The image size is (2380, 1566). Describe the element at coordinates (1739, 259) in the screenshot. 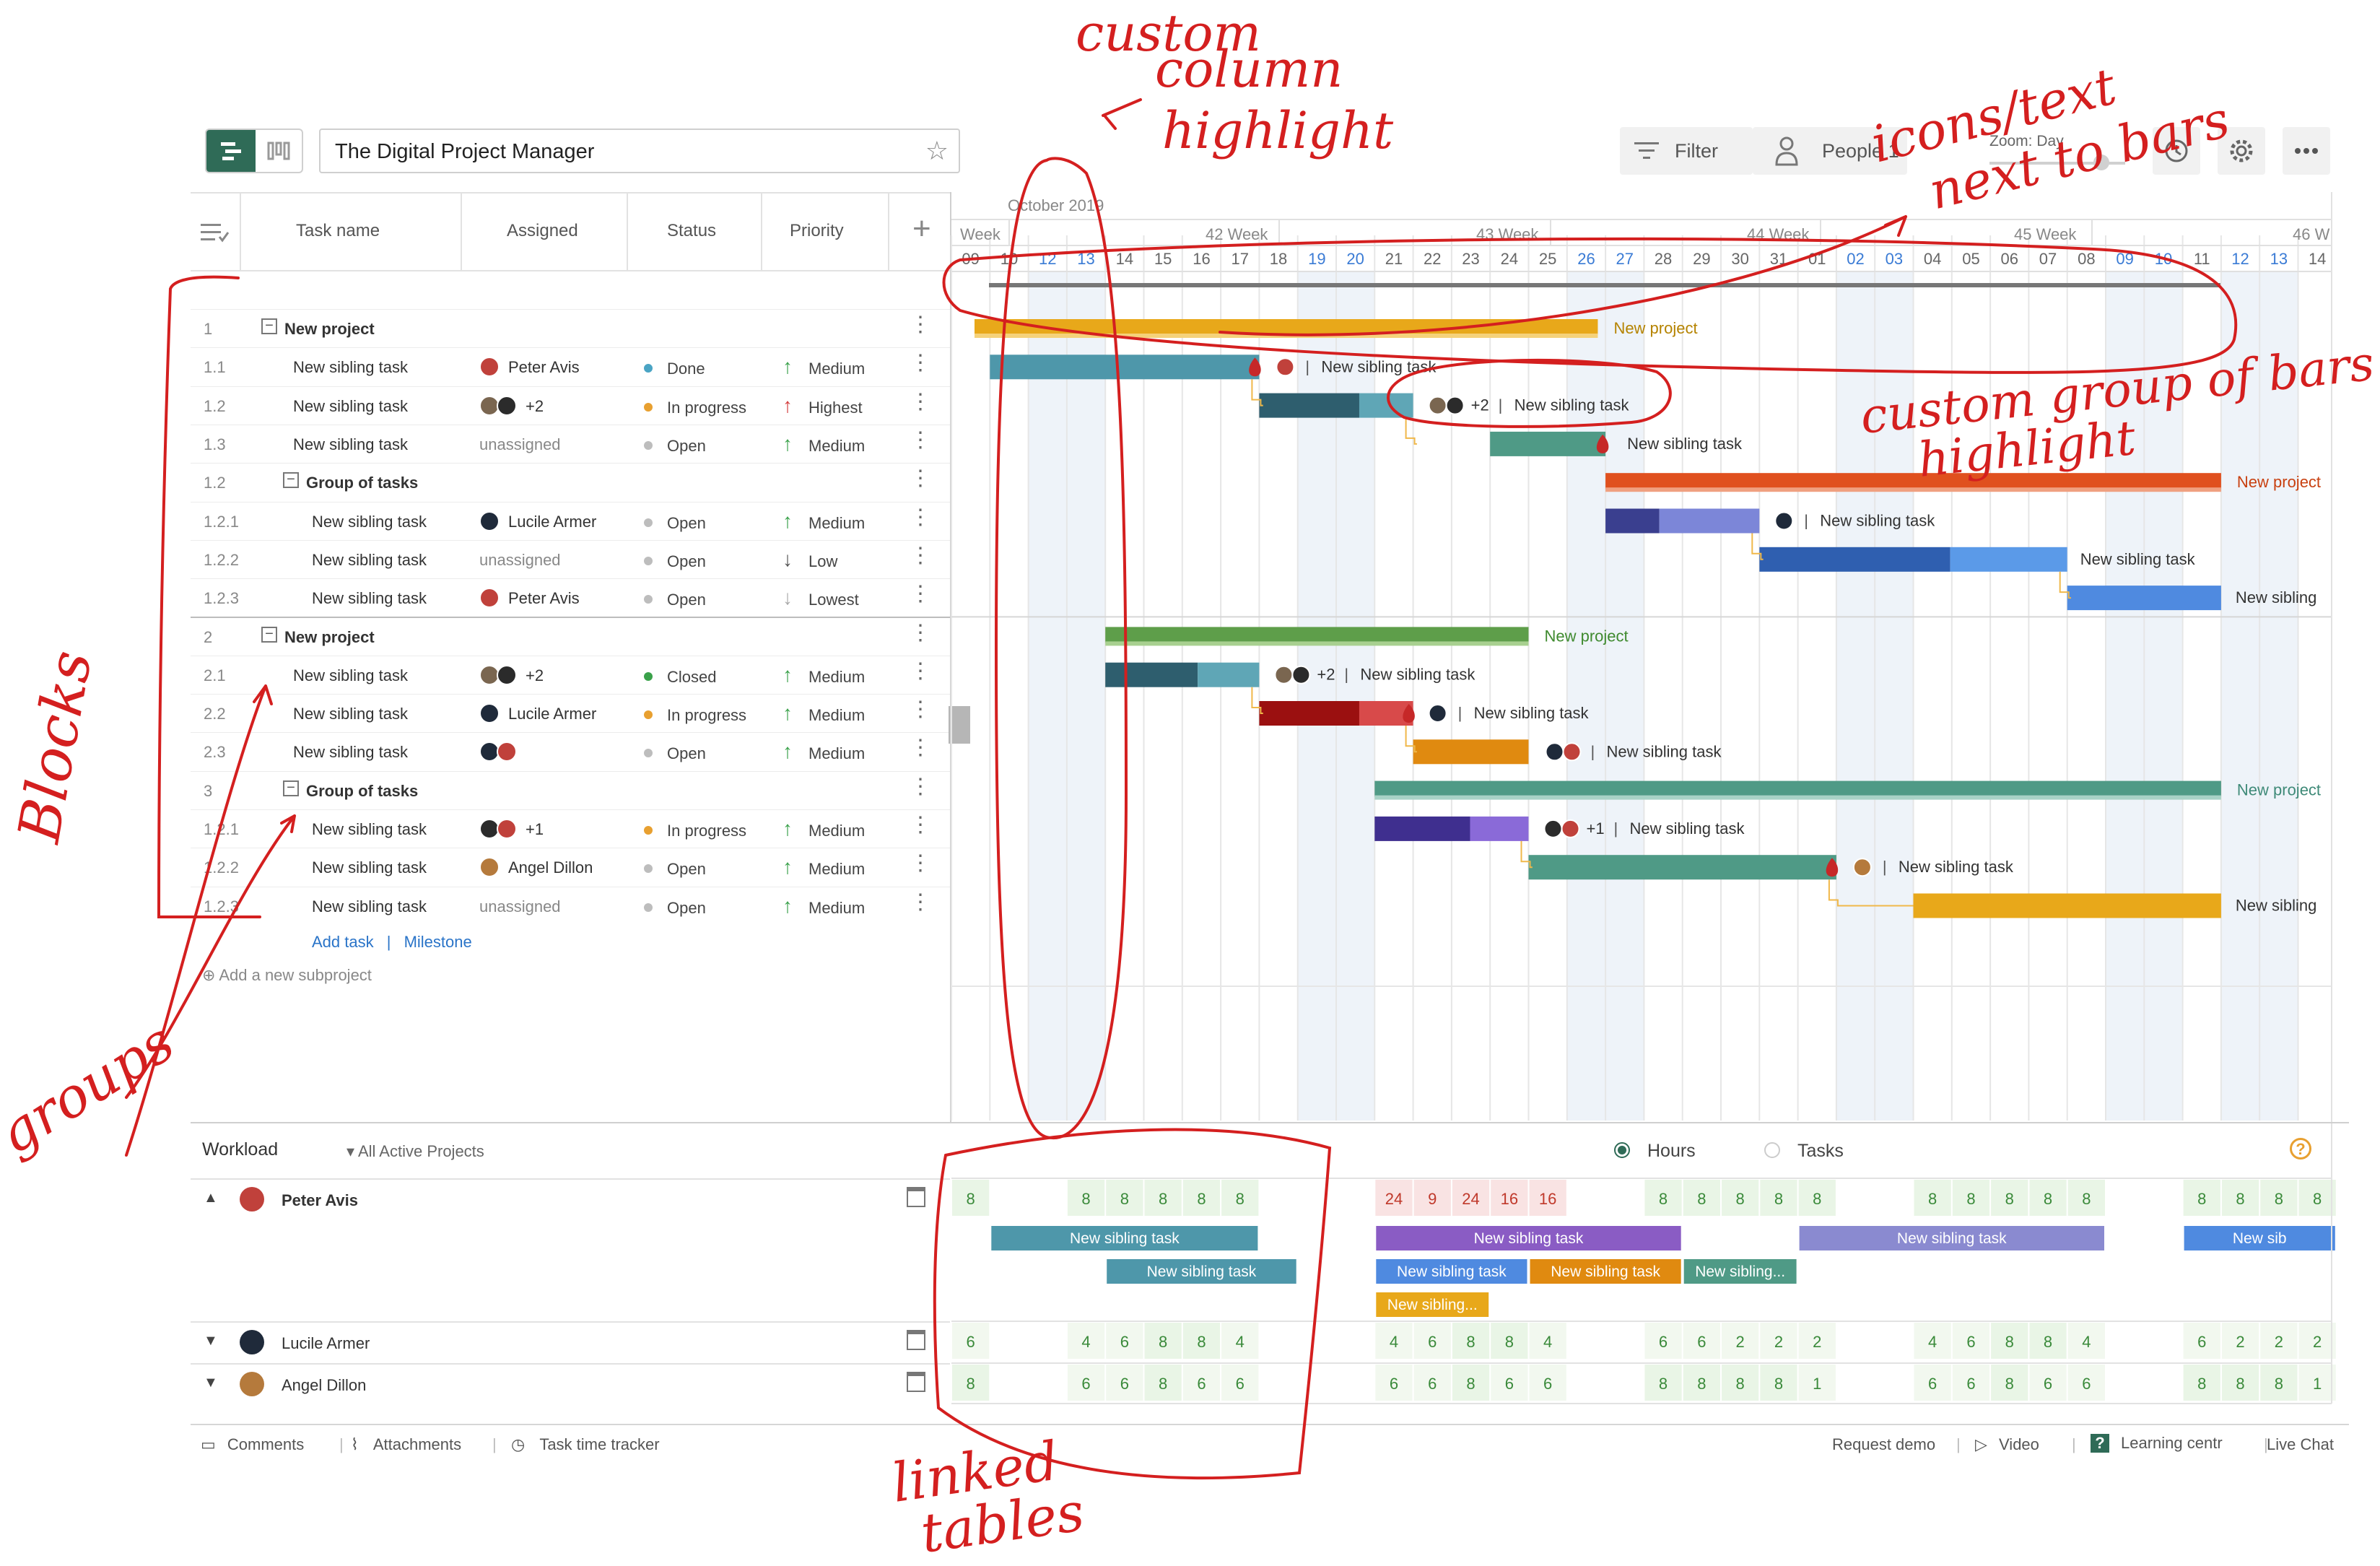

I see `day-label: 30` at that location.